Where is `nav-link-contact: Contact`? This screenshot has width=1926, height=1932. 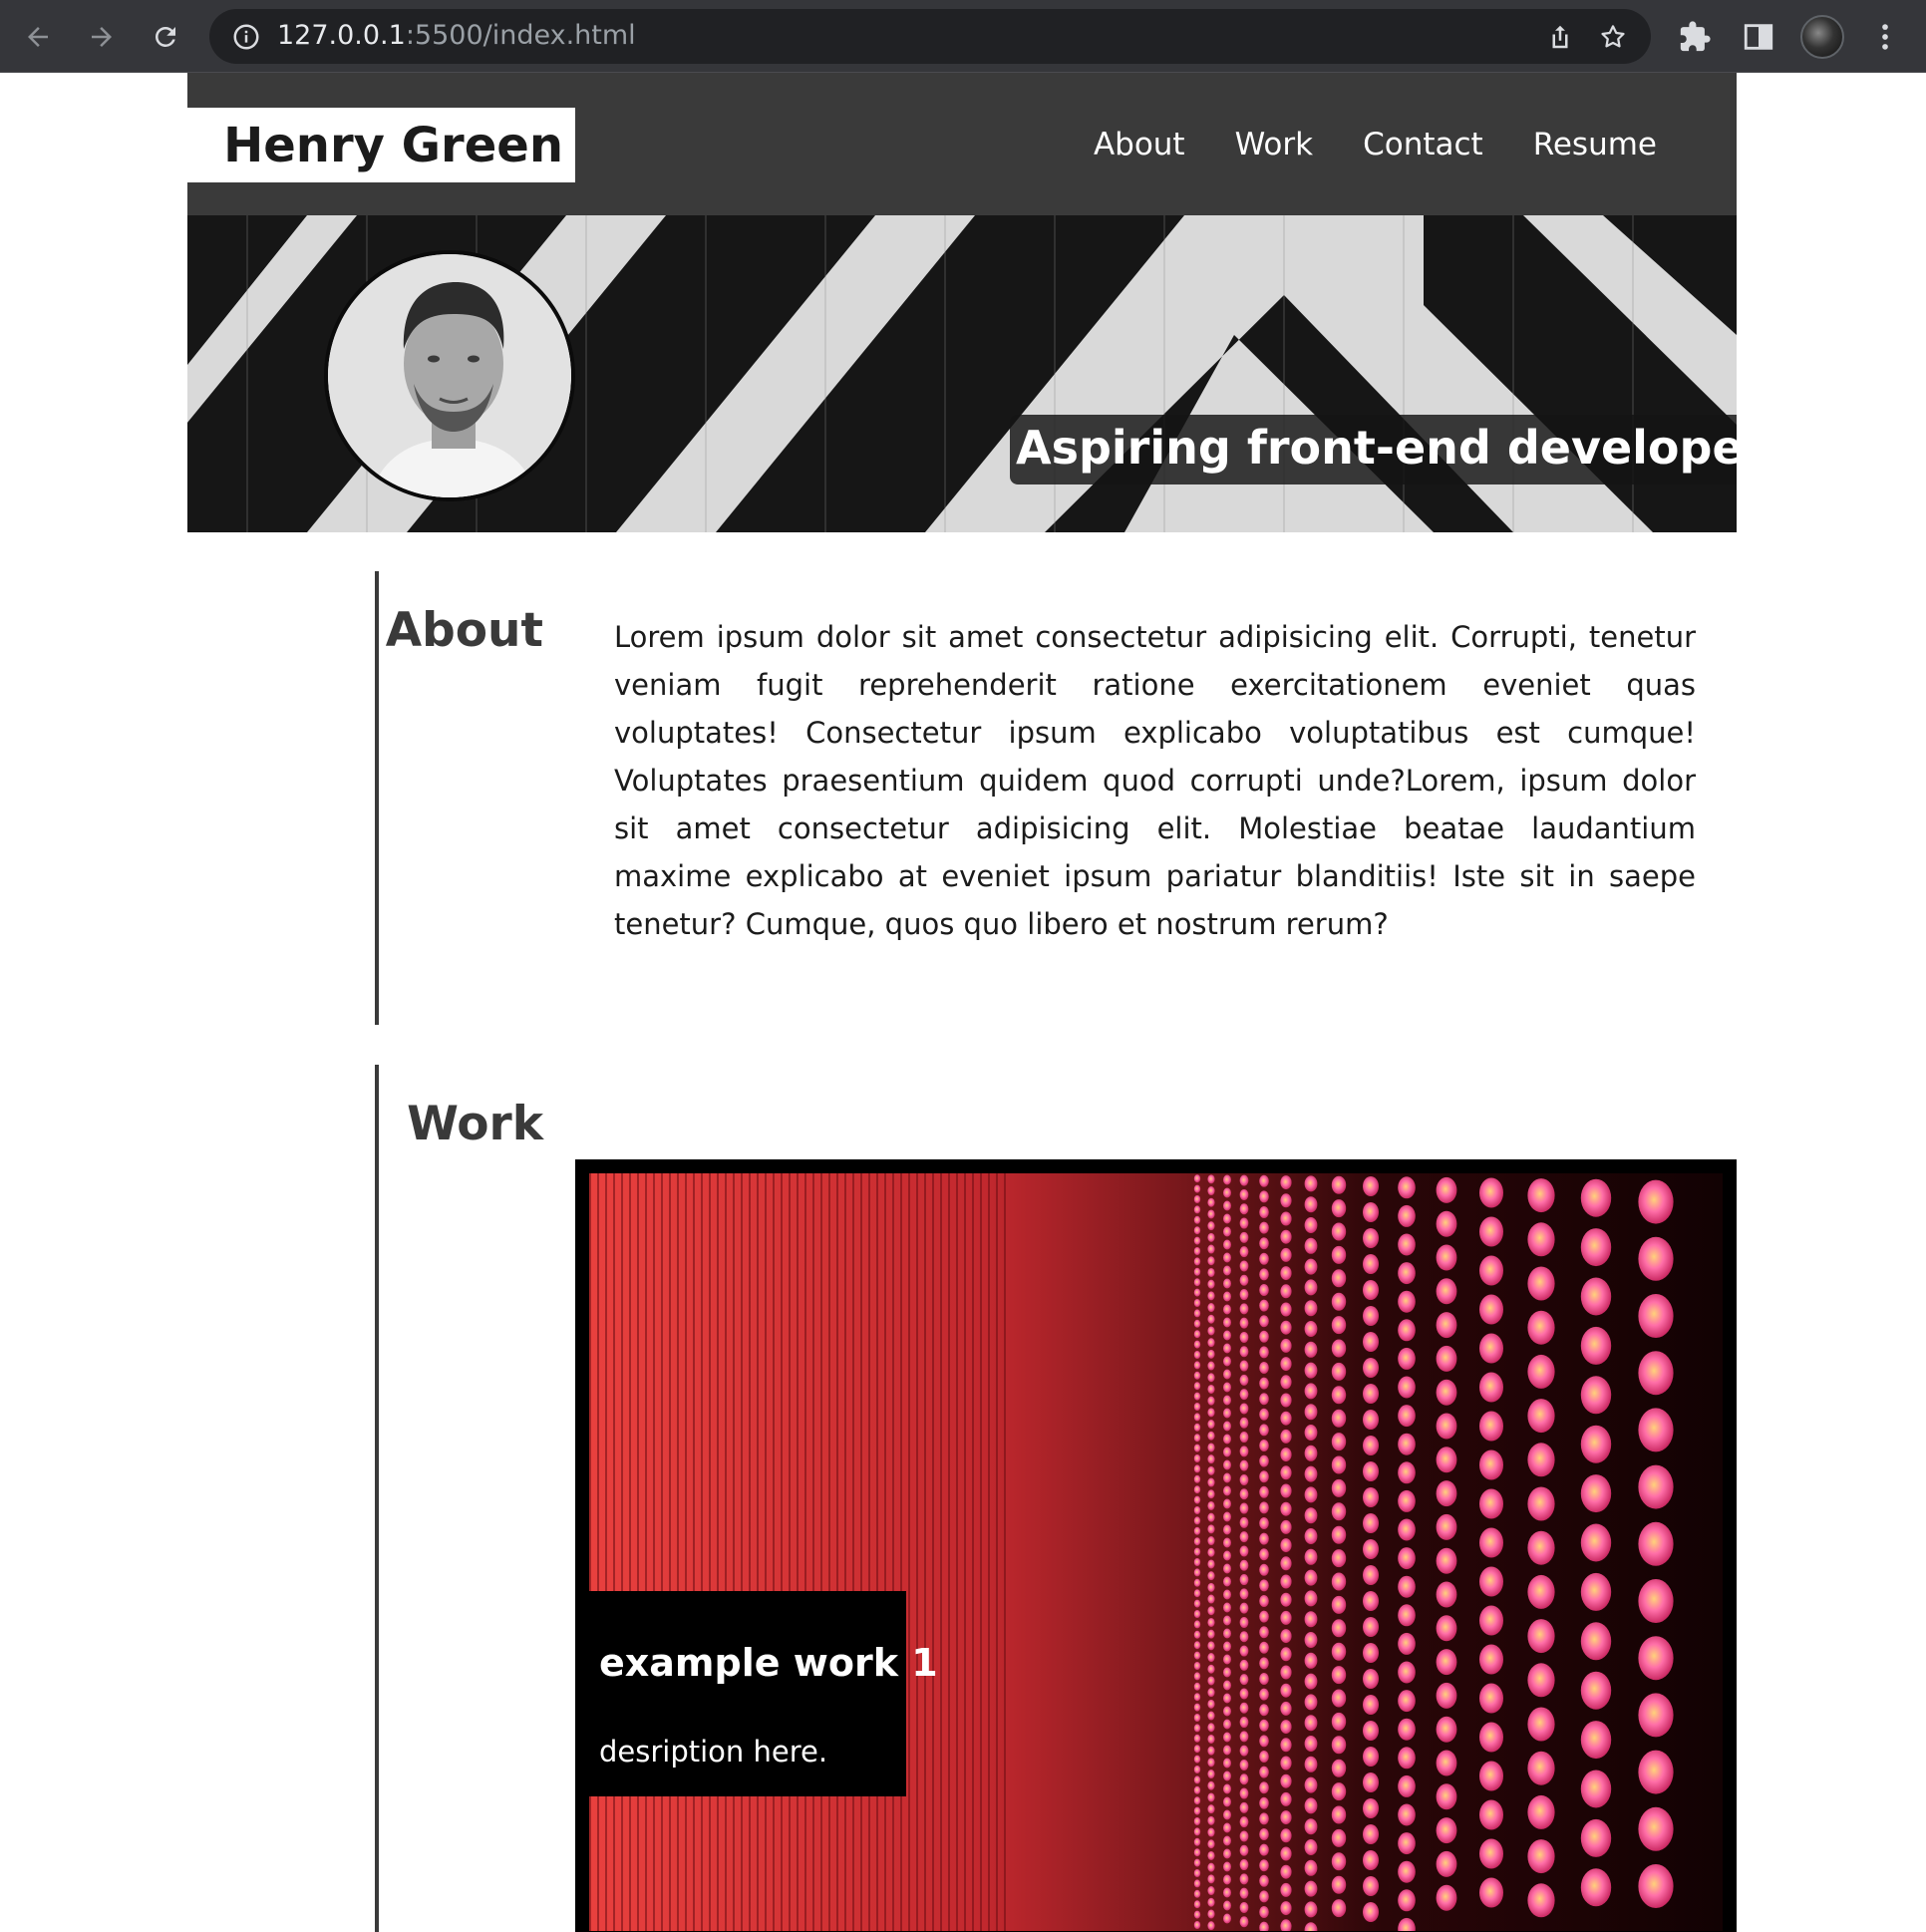 nav-link-contact: Contact is located at coordinates (1423, 144).